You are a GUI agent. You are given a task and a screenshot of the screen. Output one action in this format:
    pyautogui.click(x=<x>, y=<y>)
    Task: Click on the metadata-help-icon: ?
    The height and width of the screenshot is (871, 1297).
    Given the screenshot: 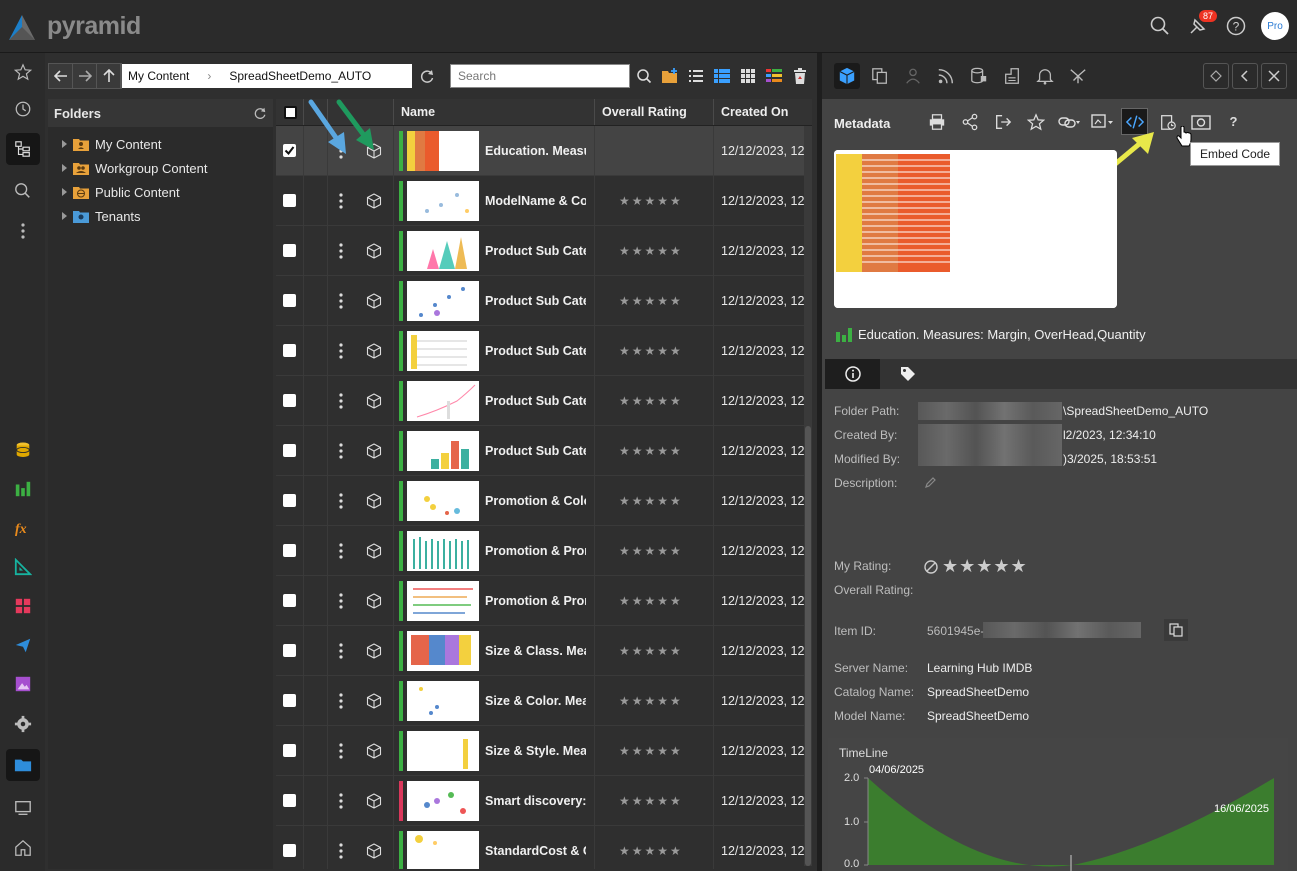 What is the action you would take?
    pyautogui.click(x=1233, y=121)
    